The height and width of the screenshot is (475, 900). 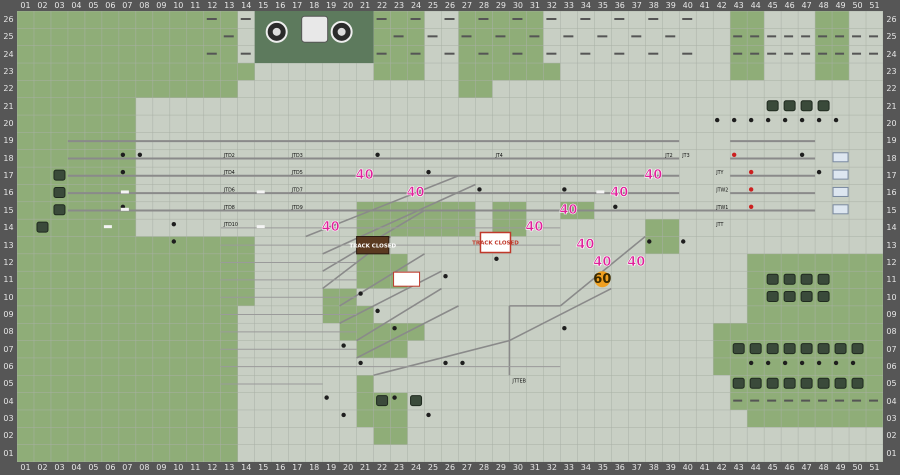 What do you see at coordinates (314, 5) in the screenshot?
I see `col-label-top-18: 18` at bounding box center [314, 5].